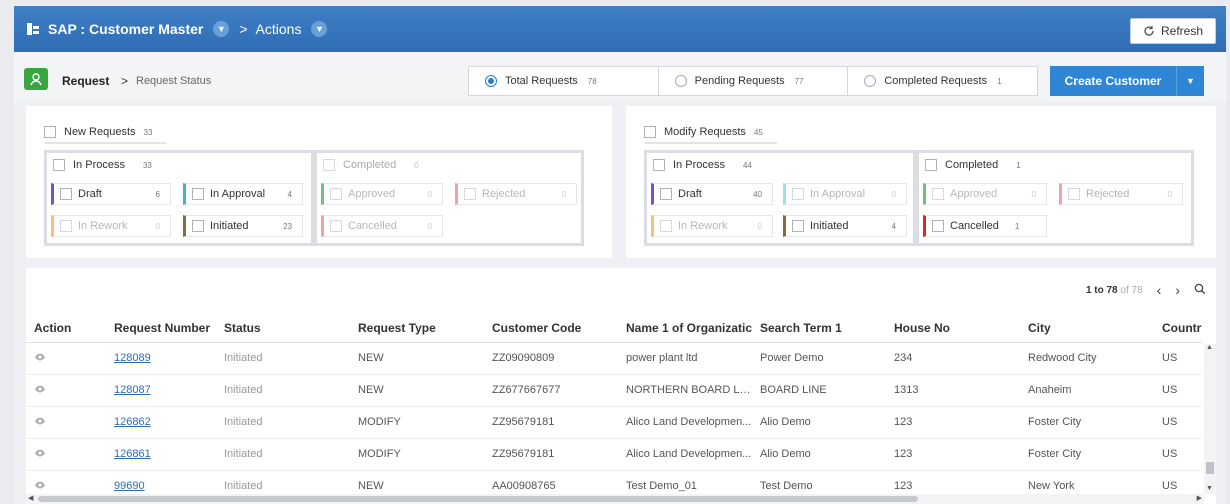  What do you see at coordinates (953, 328) in the screenshot?
I see `column-header: House No` at bounding box center [953, 328].